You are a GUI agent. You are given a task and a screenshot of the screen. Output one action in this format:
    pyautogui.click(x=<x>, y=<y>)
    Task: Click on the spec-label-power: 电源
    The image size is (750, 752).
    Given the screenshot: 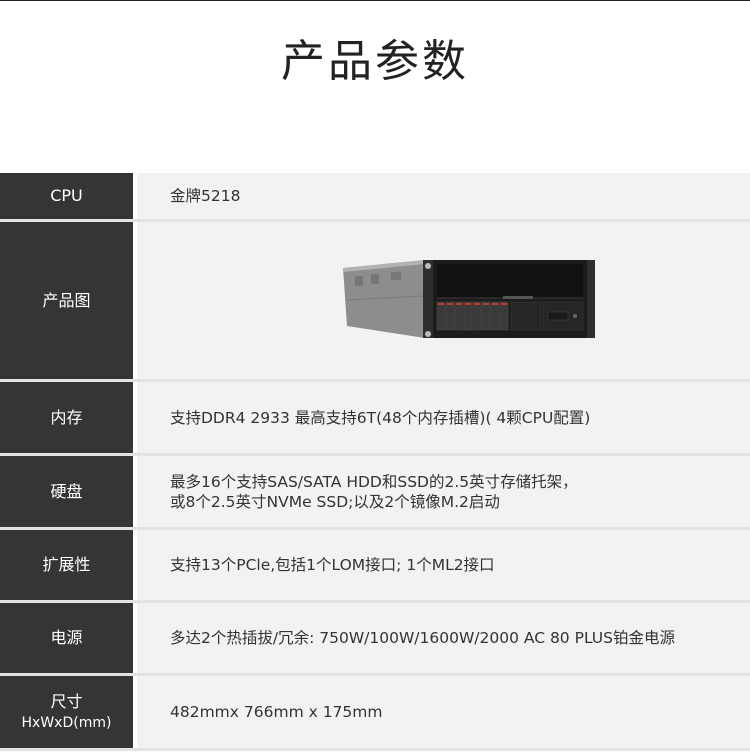 What is the action you would take?
    pyautogui.click(x=66, y=638)
    